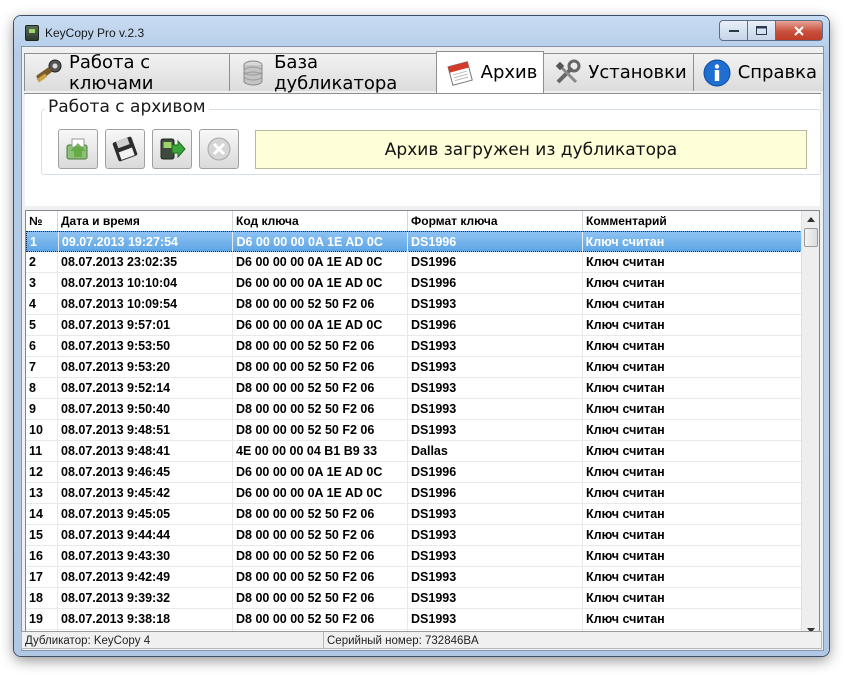 The image size is (847, 675). What do you see at coordinates (42, 430) in the screenshot?
I see `cell-number: 10` at bounding box center [42, 430].